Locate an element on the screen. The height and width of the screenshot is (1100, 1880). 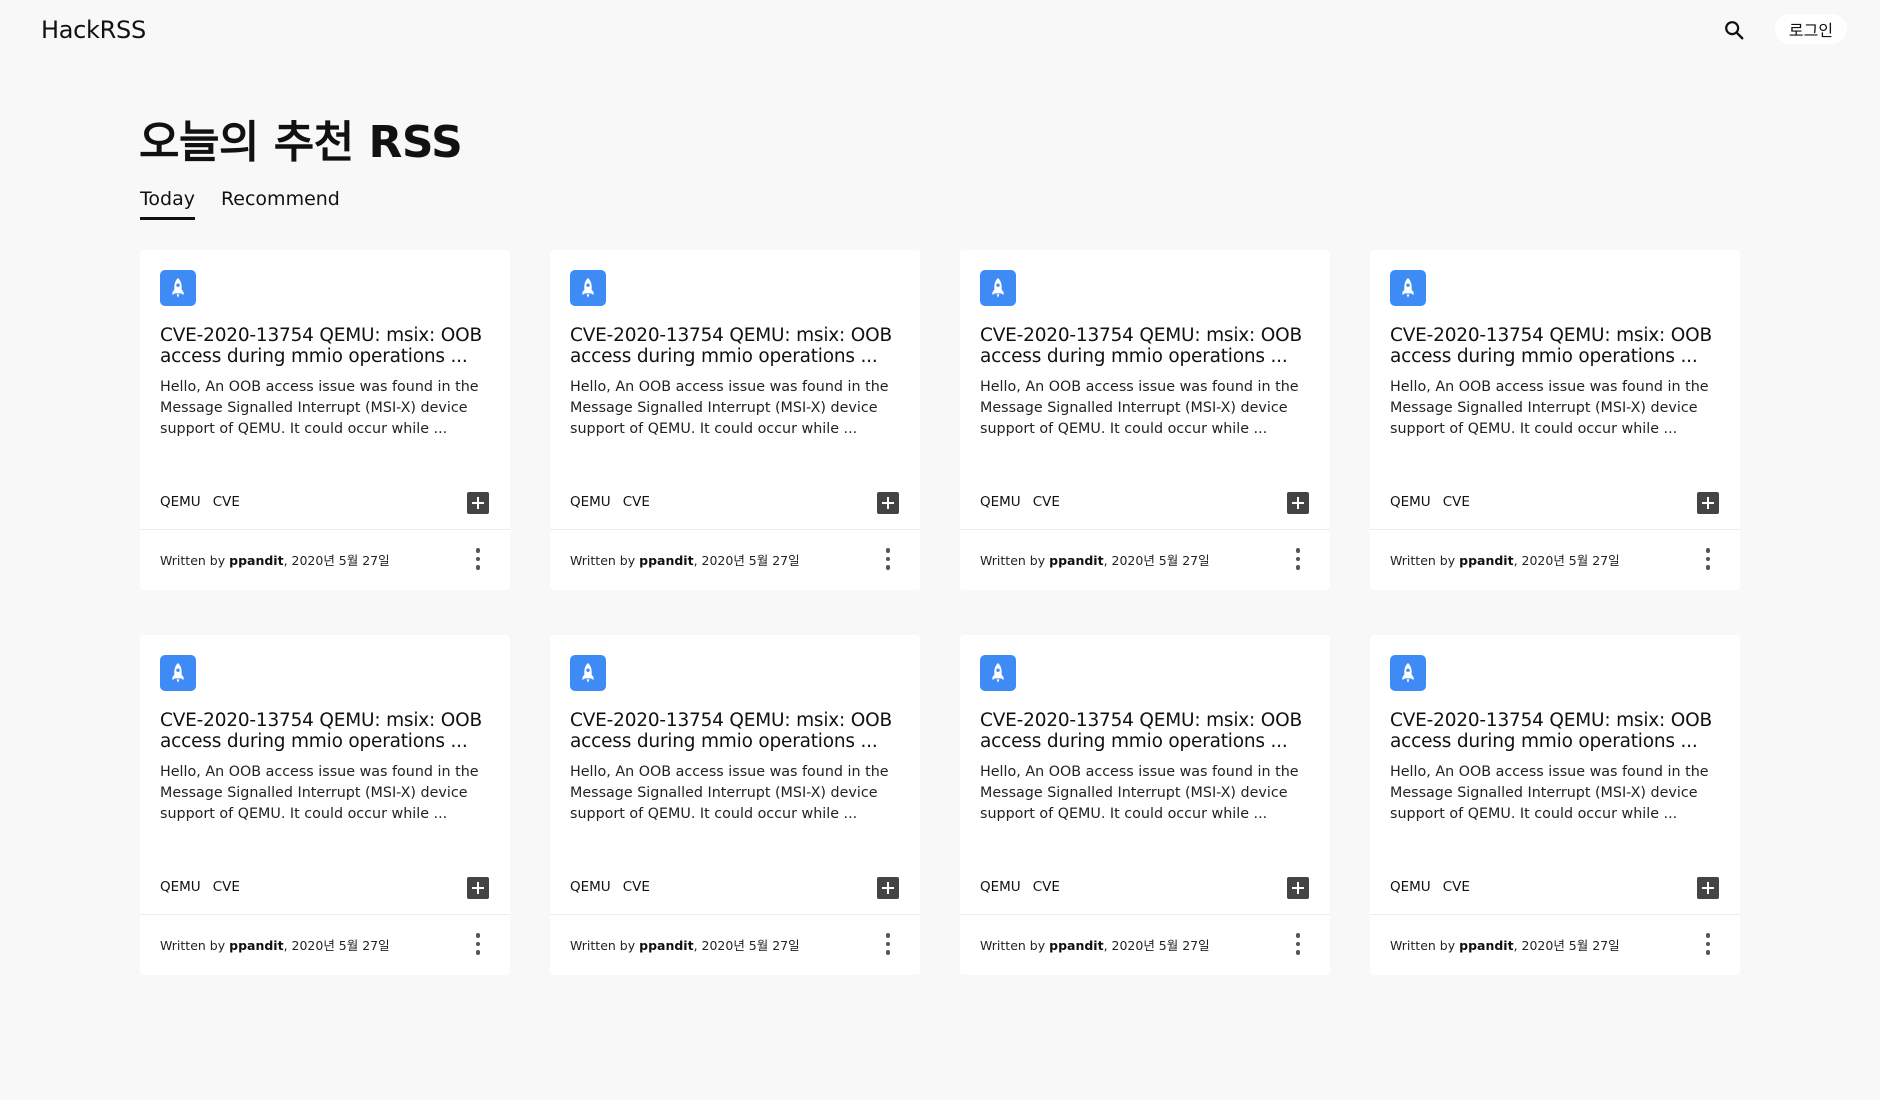
search-button is located at coordinates (1734, 30).